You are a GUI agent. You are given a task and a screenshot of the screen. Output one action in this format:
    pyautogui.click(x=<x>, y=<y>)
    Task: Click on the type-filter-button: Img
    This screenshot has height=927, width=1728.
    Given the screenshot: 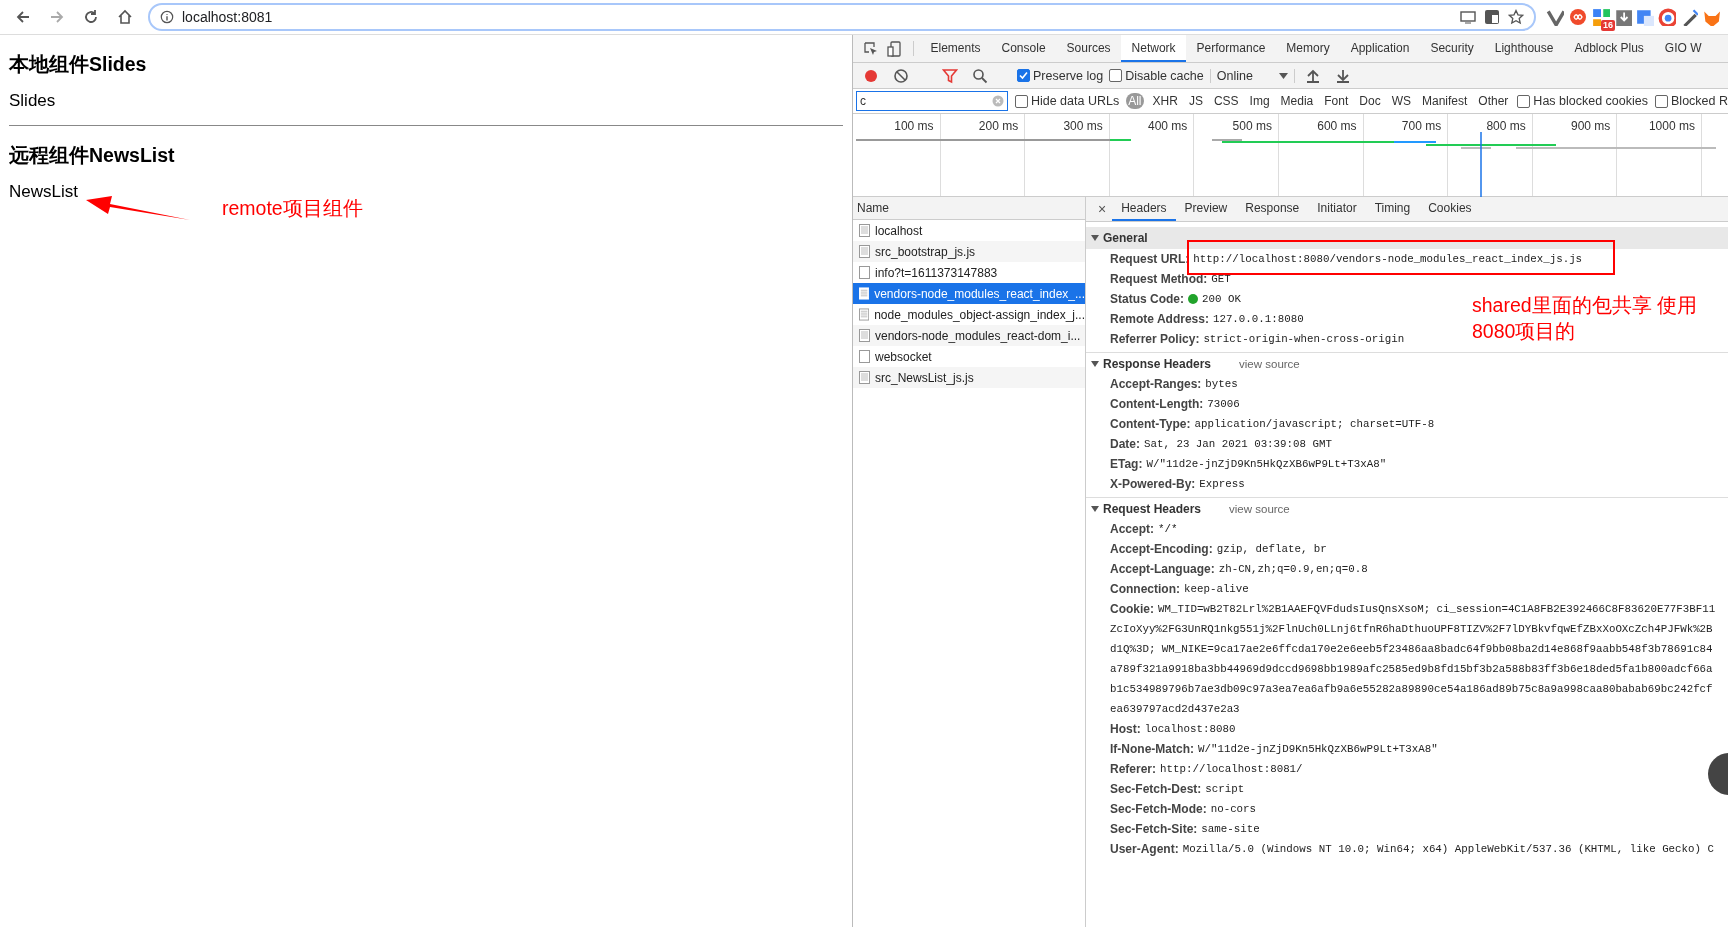 What is the action you would take?
    pyautogui.click(x=1259, y=101)
    